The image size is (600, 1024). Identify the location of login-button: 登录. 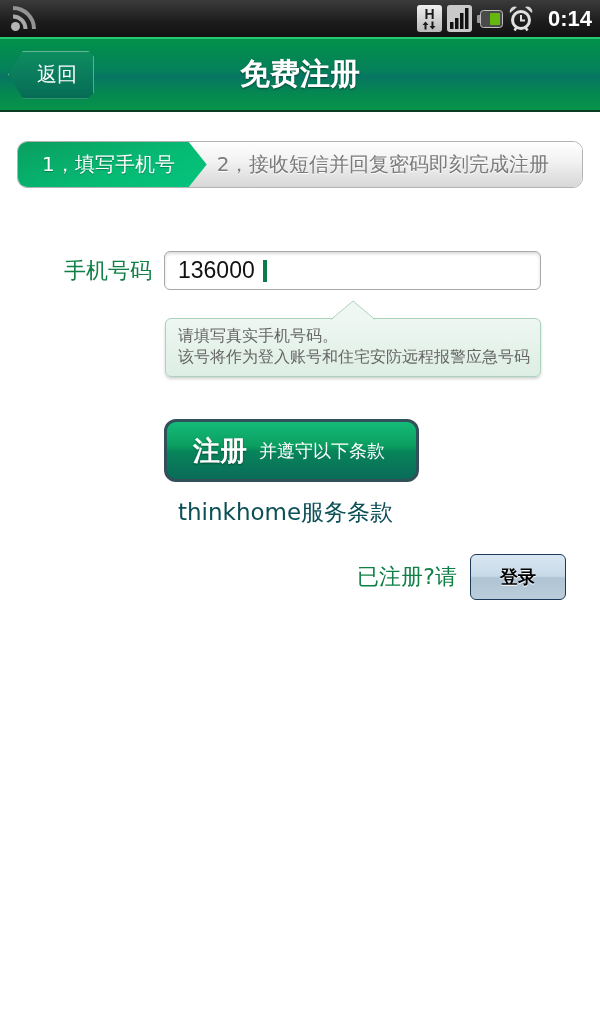
(518, 577).